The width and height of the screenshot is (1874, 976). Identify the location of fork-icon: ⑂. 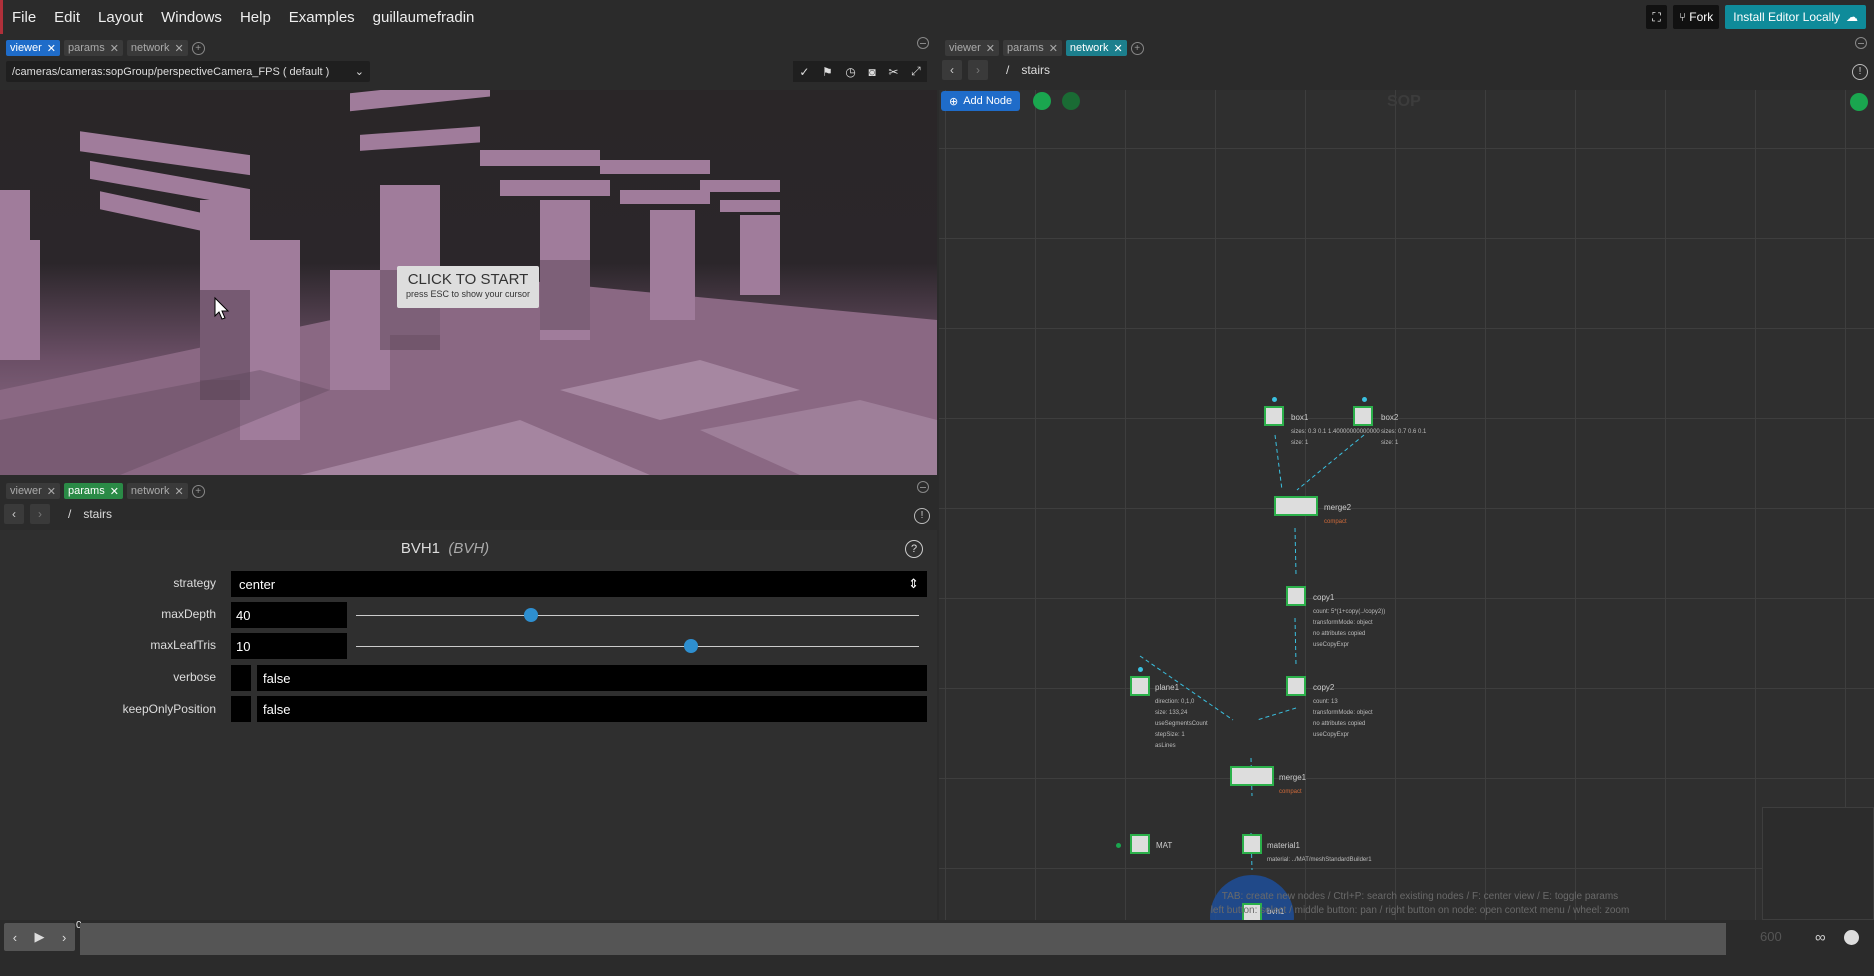
(1684, 17).